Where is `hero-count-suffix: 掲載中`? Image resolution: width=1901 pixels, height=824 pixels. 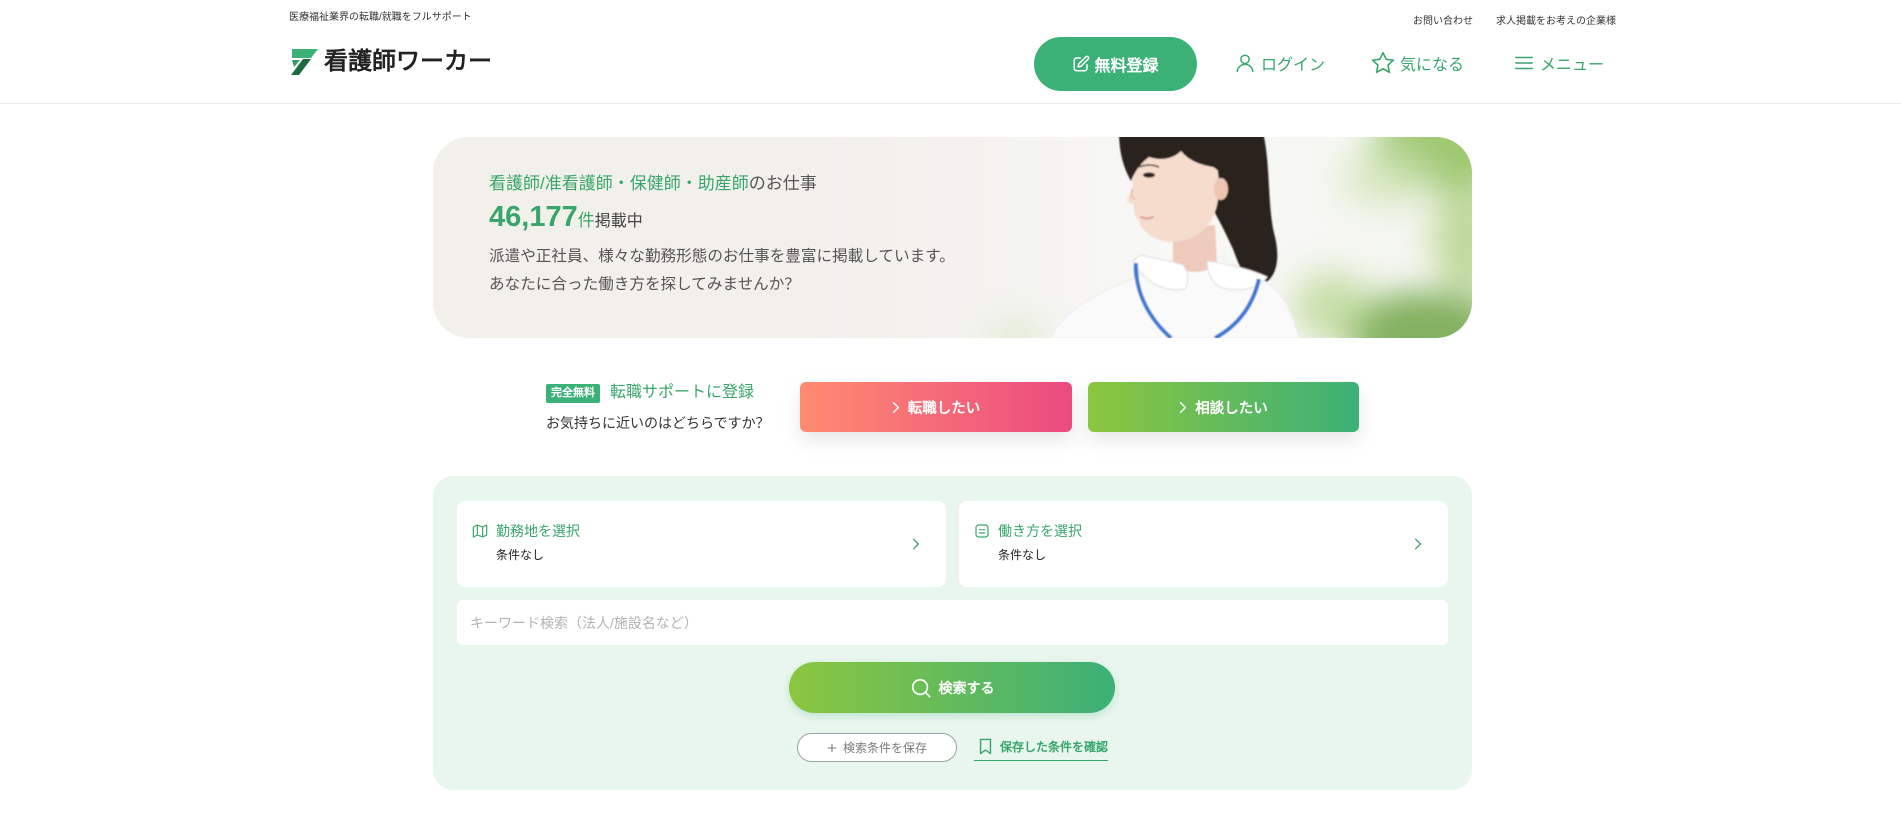
hero-count-suffix: 掲載中 is located at coordinates (618, 221).